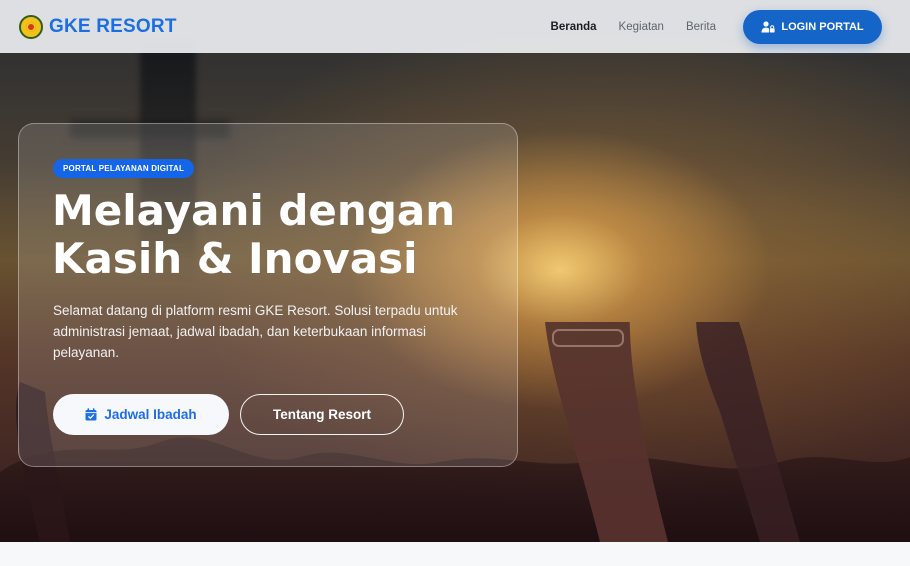 The image size is (910, 566). What do you see at coordinates (322, 414) in the screenshot?
I see `tentang-resort-button: Tentang Resort` at bounding box center [322, 414].